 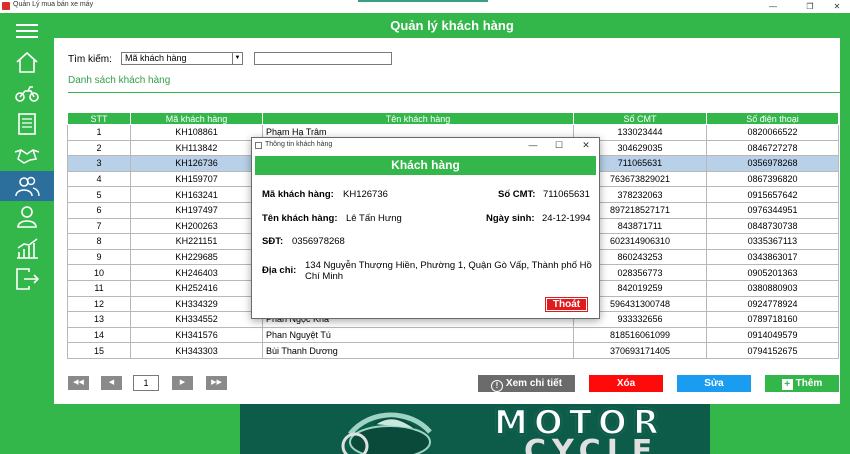 What do you see at coordinates (425, 6) in the screenshot?
I see `window-titlebar: Quản Lý mua bán xe máy — ❐ ✕` at bounding box center [425, 6].